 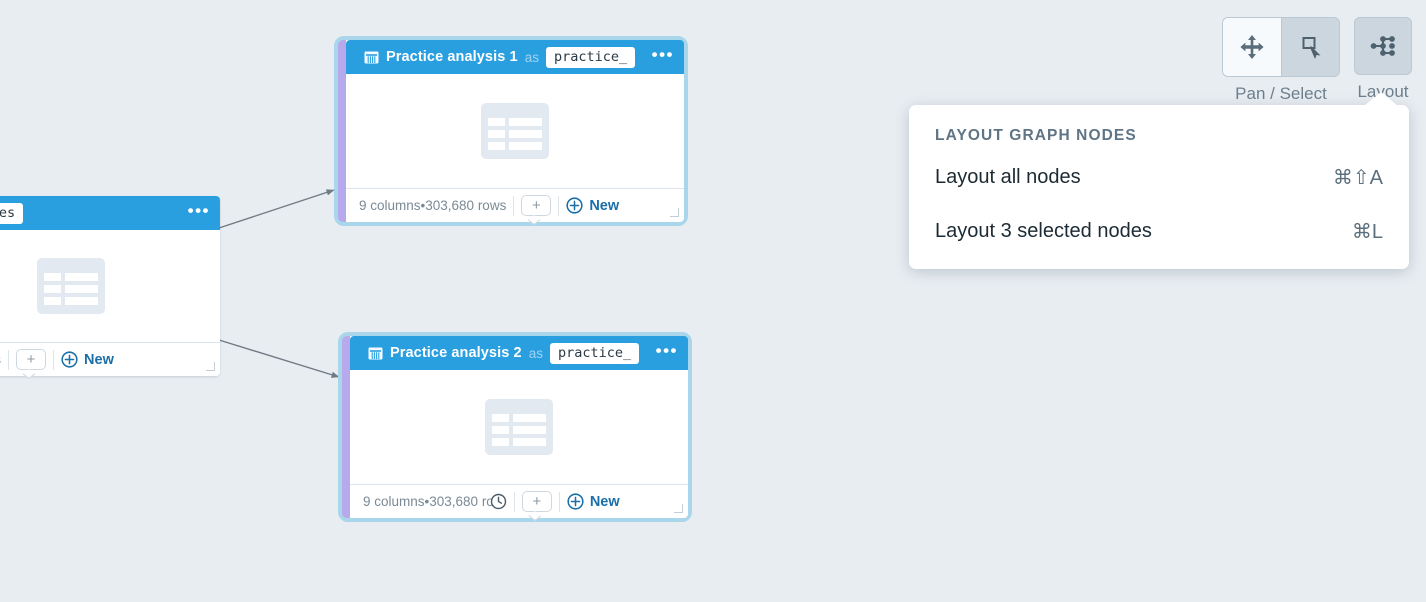 I want to click on layout-group: Layout, so click(x=1383, y=59).